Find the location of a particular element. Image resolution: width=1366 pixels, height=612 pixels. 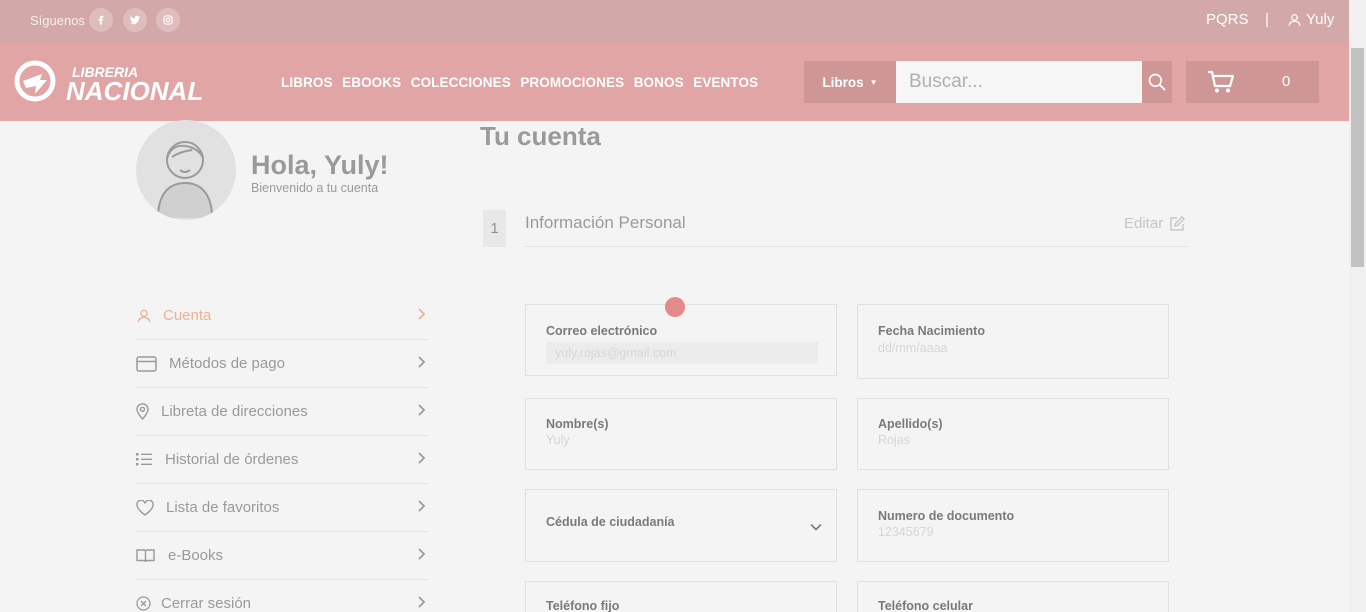

first-name-field: Nombre(s) Yuly is located at coordinates (681, 434).